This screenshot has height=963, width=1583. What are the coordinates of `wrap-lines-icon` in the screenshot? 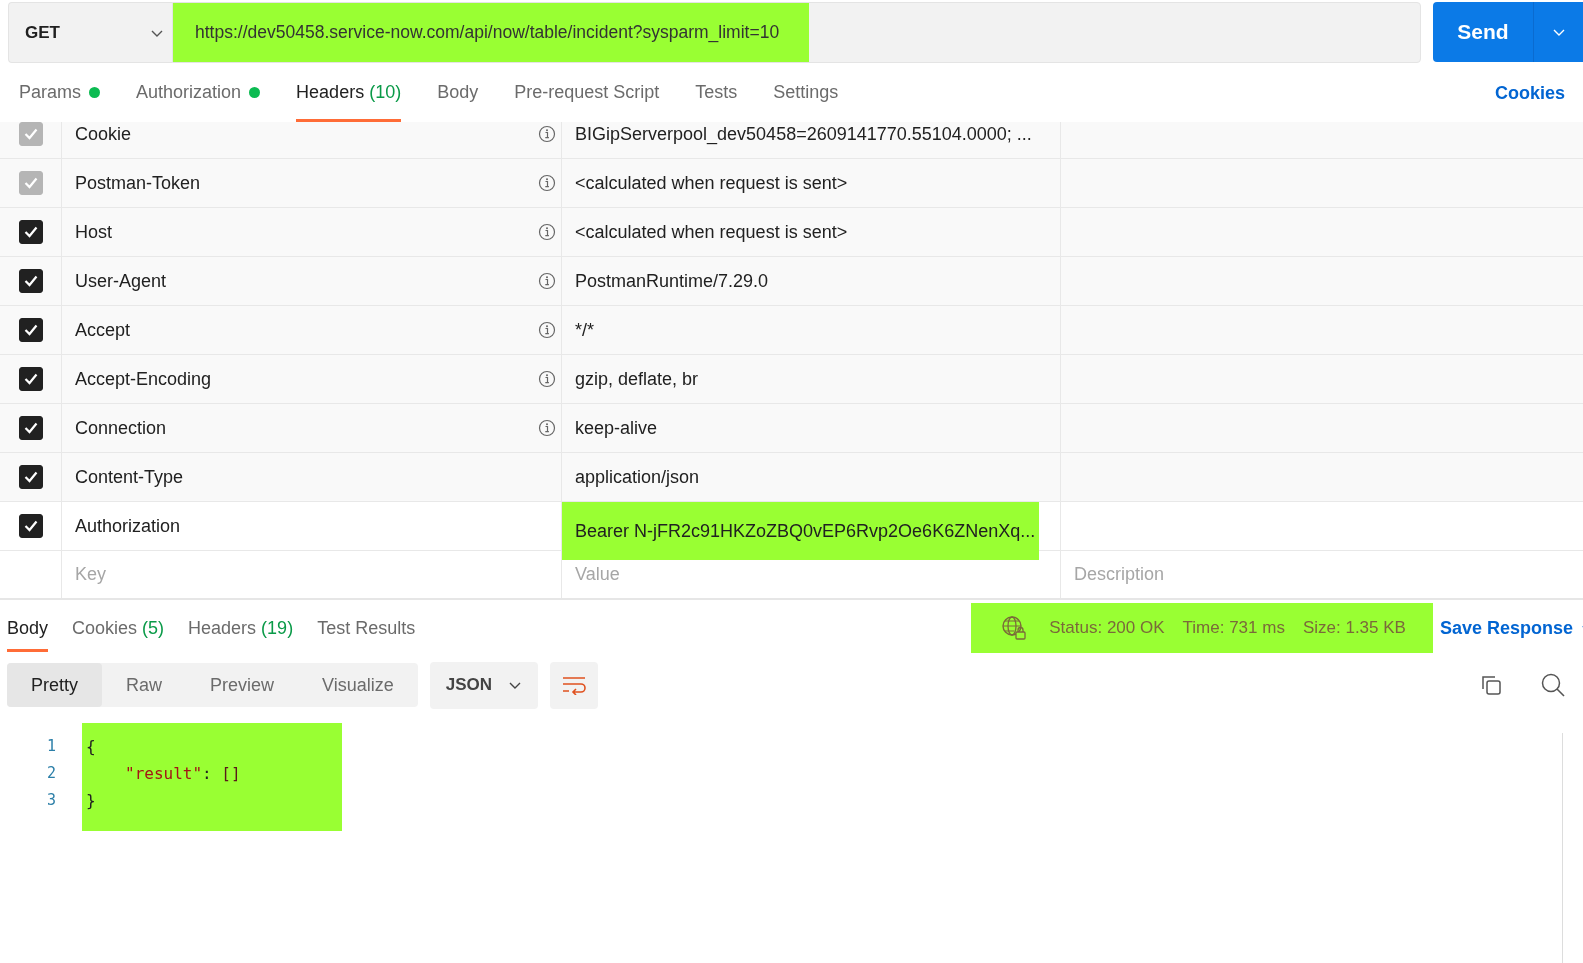 It's located at (574, 685).